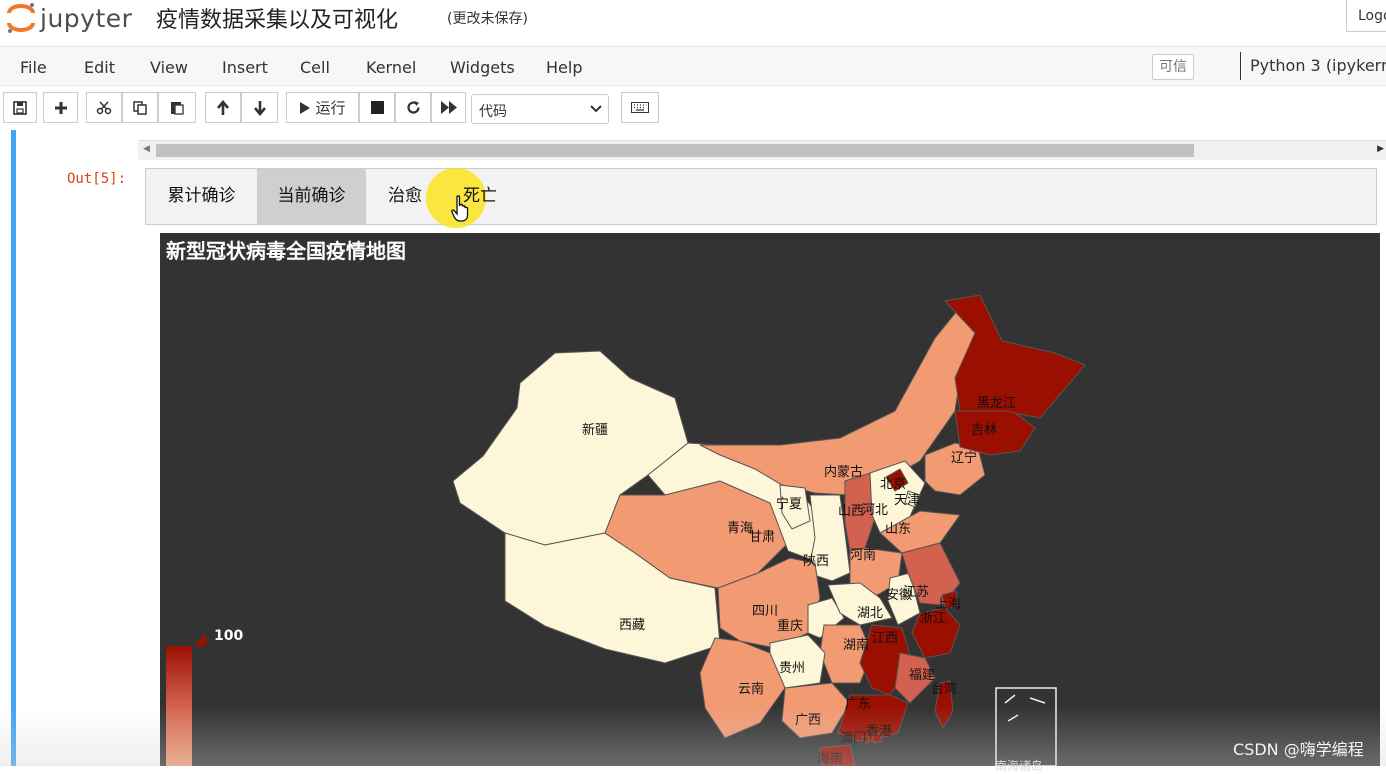 This screenshot has height=774, width=1386. I want to click on paste-button, so click(177, 107).